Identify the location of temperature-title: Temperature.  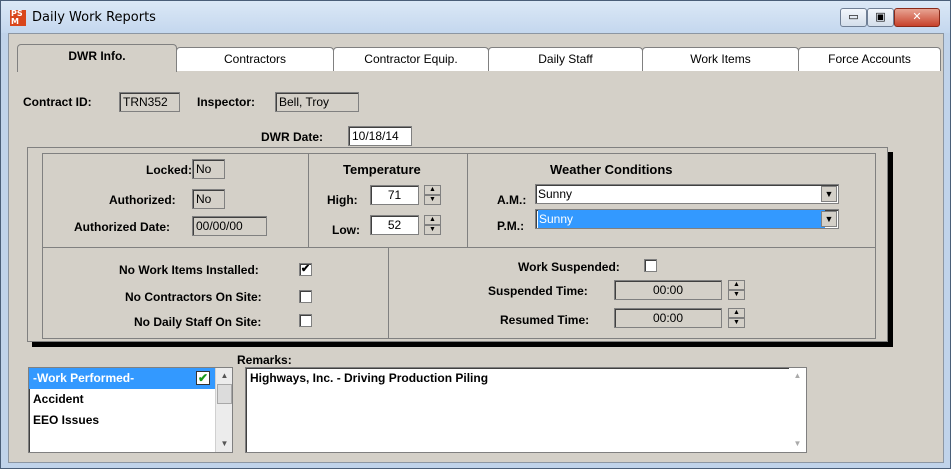
(382, 169).